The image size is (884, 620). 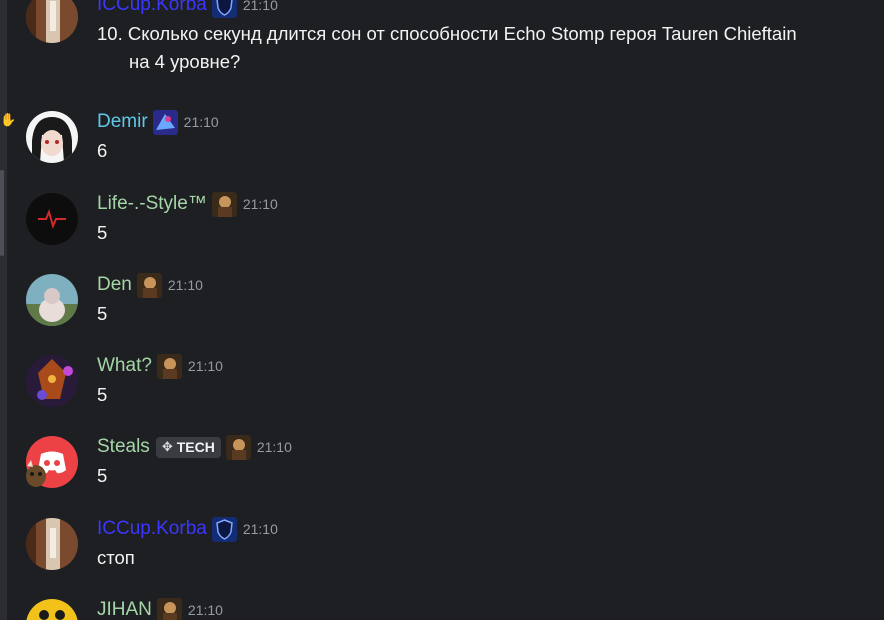 I want to click on message-text: 6, so click(x=102, y=150).